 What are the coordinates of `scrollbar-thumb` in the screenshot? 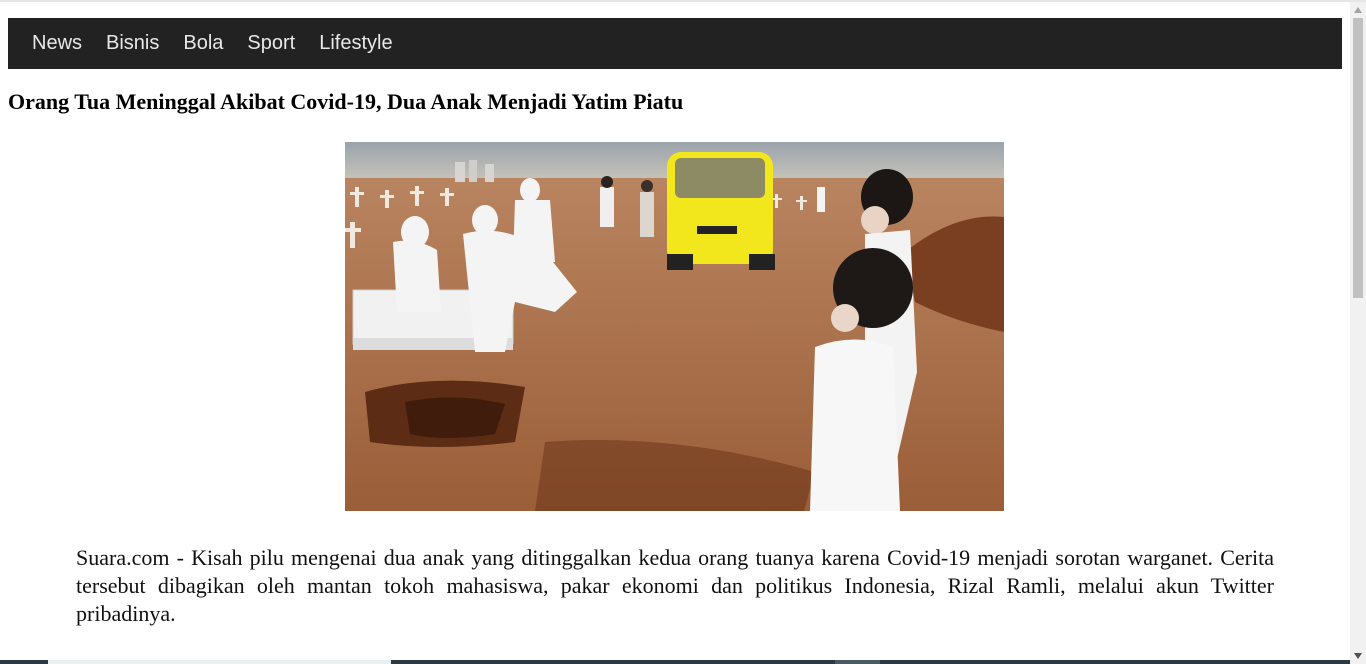 It's located at (1358, 158).